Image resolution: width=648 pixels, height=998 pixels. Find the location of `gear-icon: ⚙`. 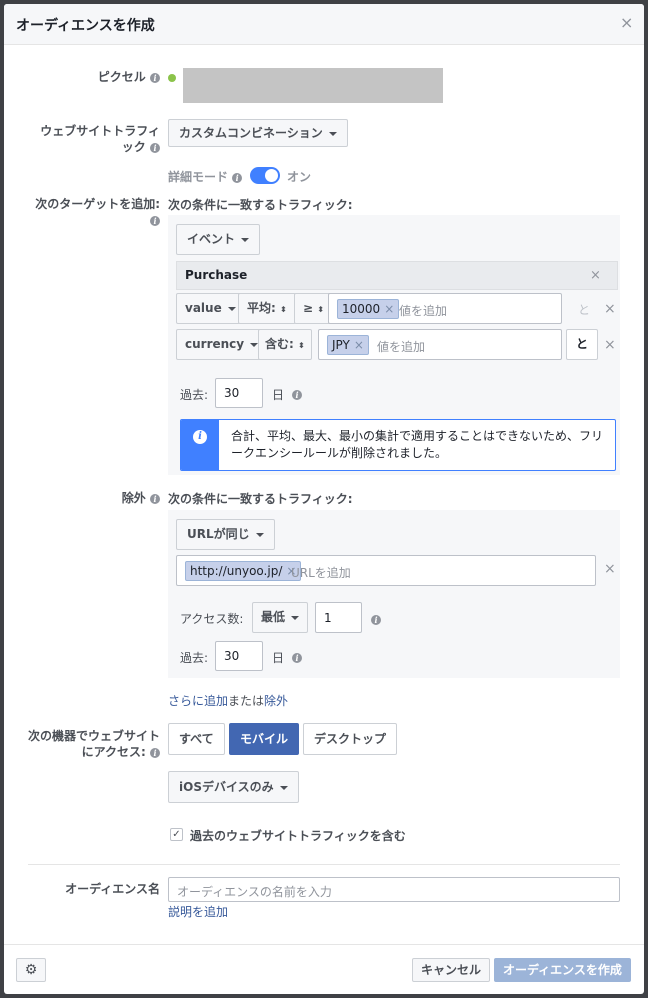

gear-icon: ⚙ is located at coordinates (31, 970).